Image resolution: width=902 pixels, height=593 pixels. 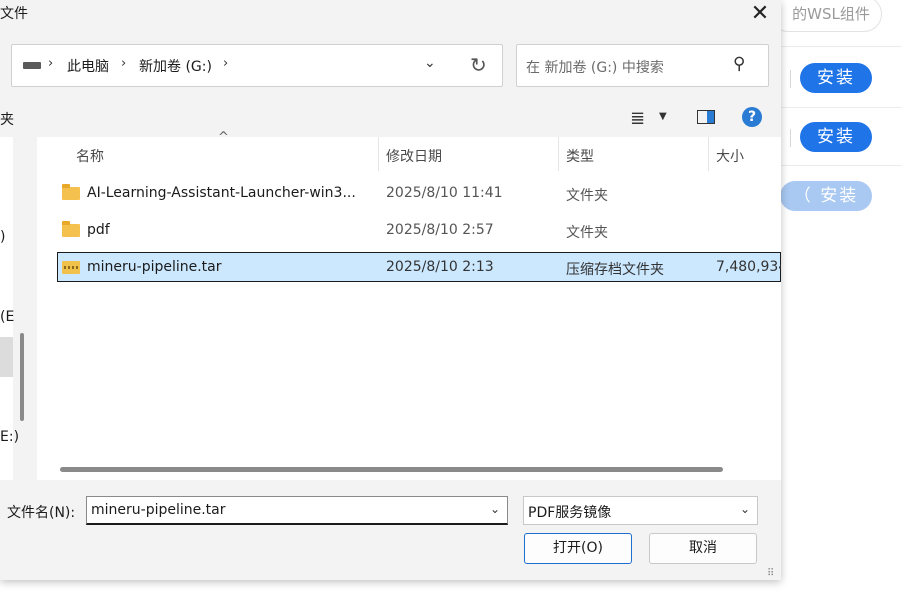 What do you see at coordinates (223, 137) in the screenshot?
I see `sort-ascending-icon: ^` at bounding box center [223, 137].